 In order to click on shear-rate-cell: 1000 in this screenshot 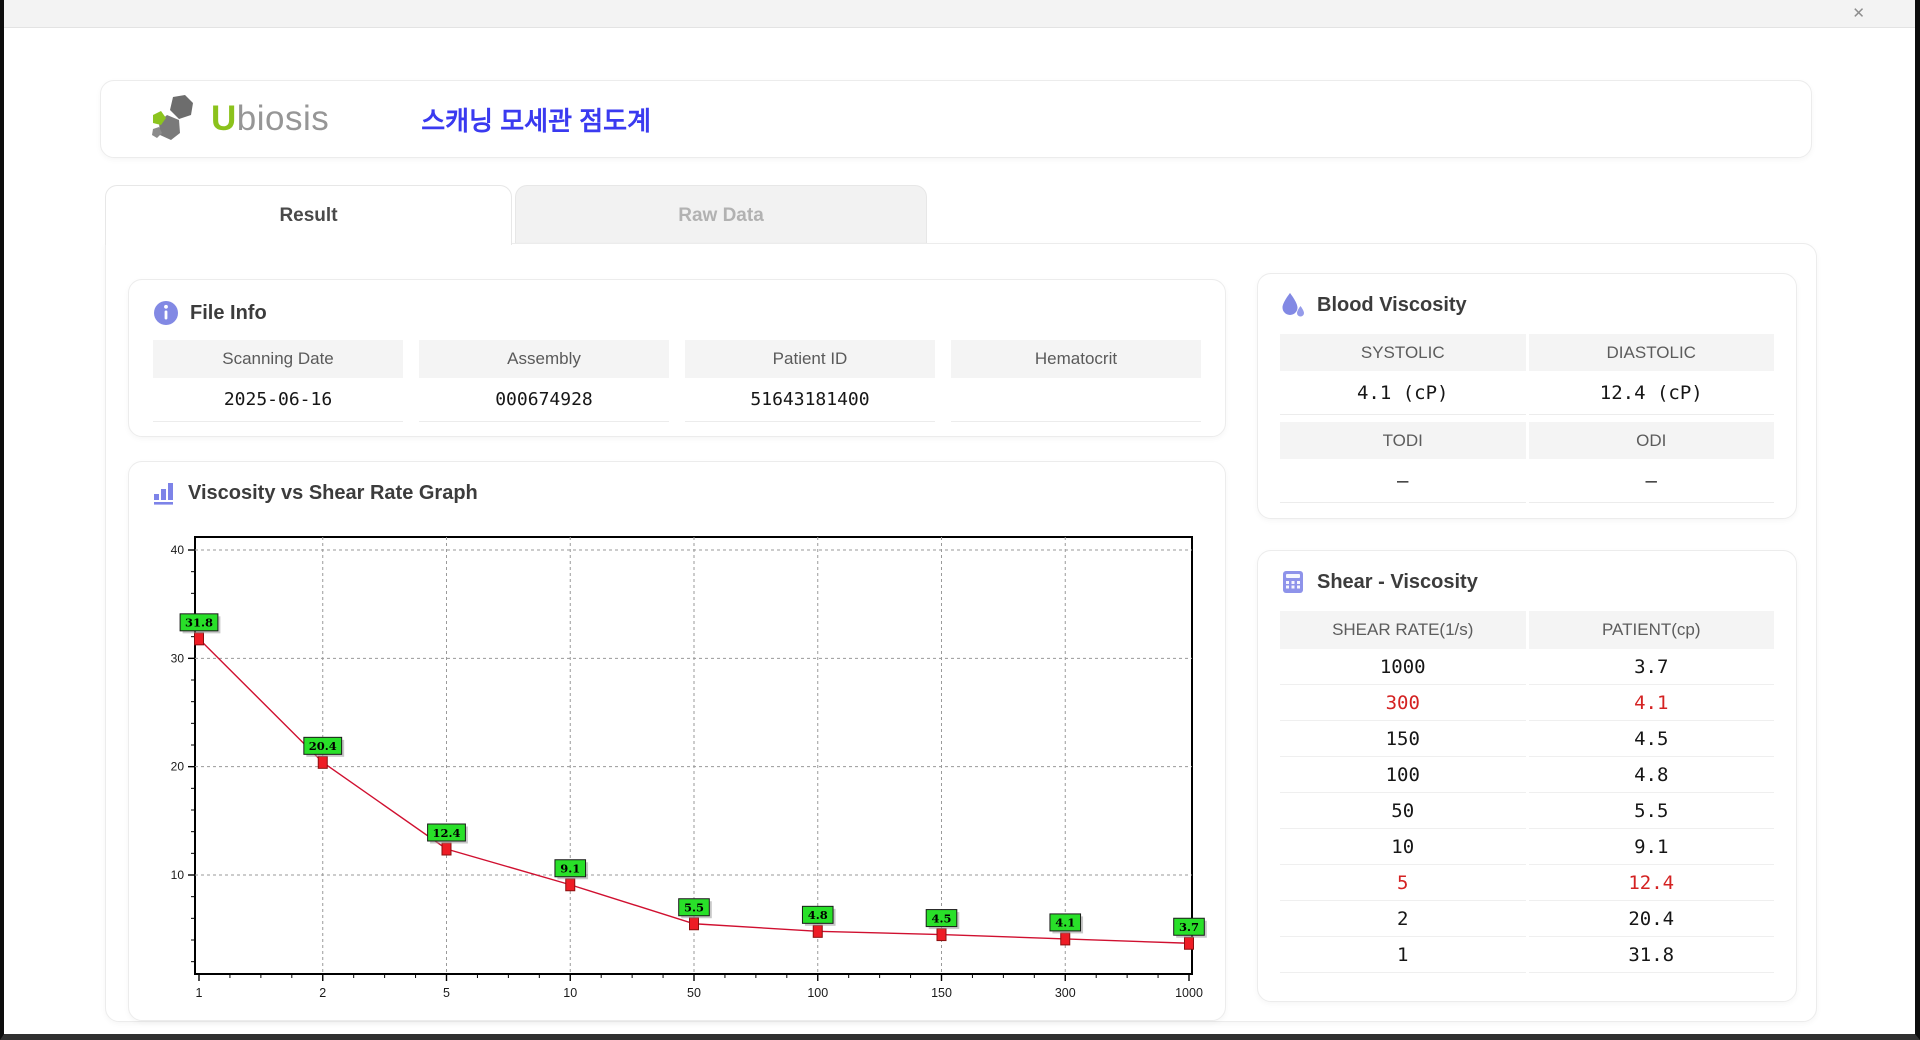, I will do `click(1403, 667)`.